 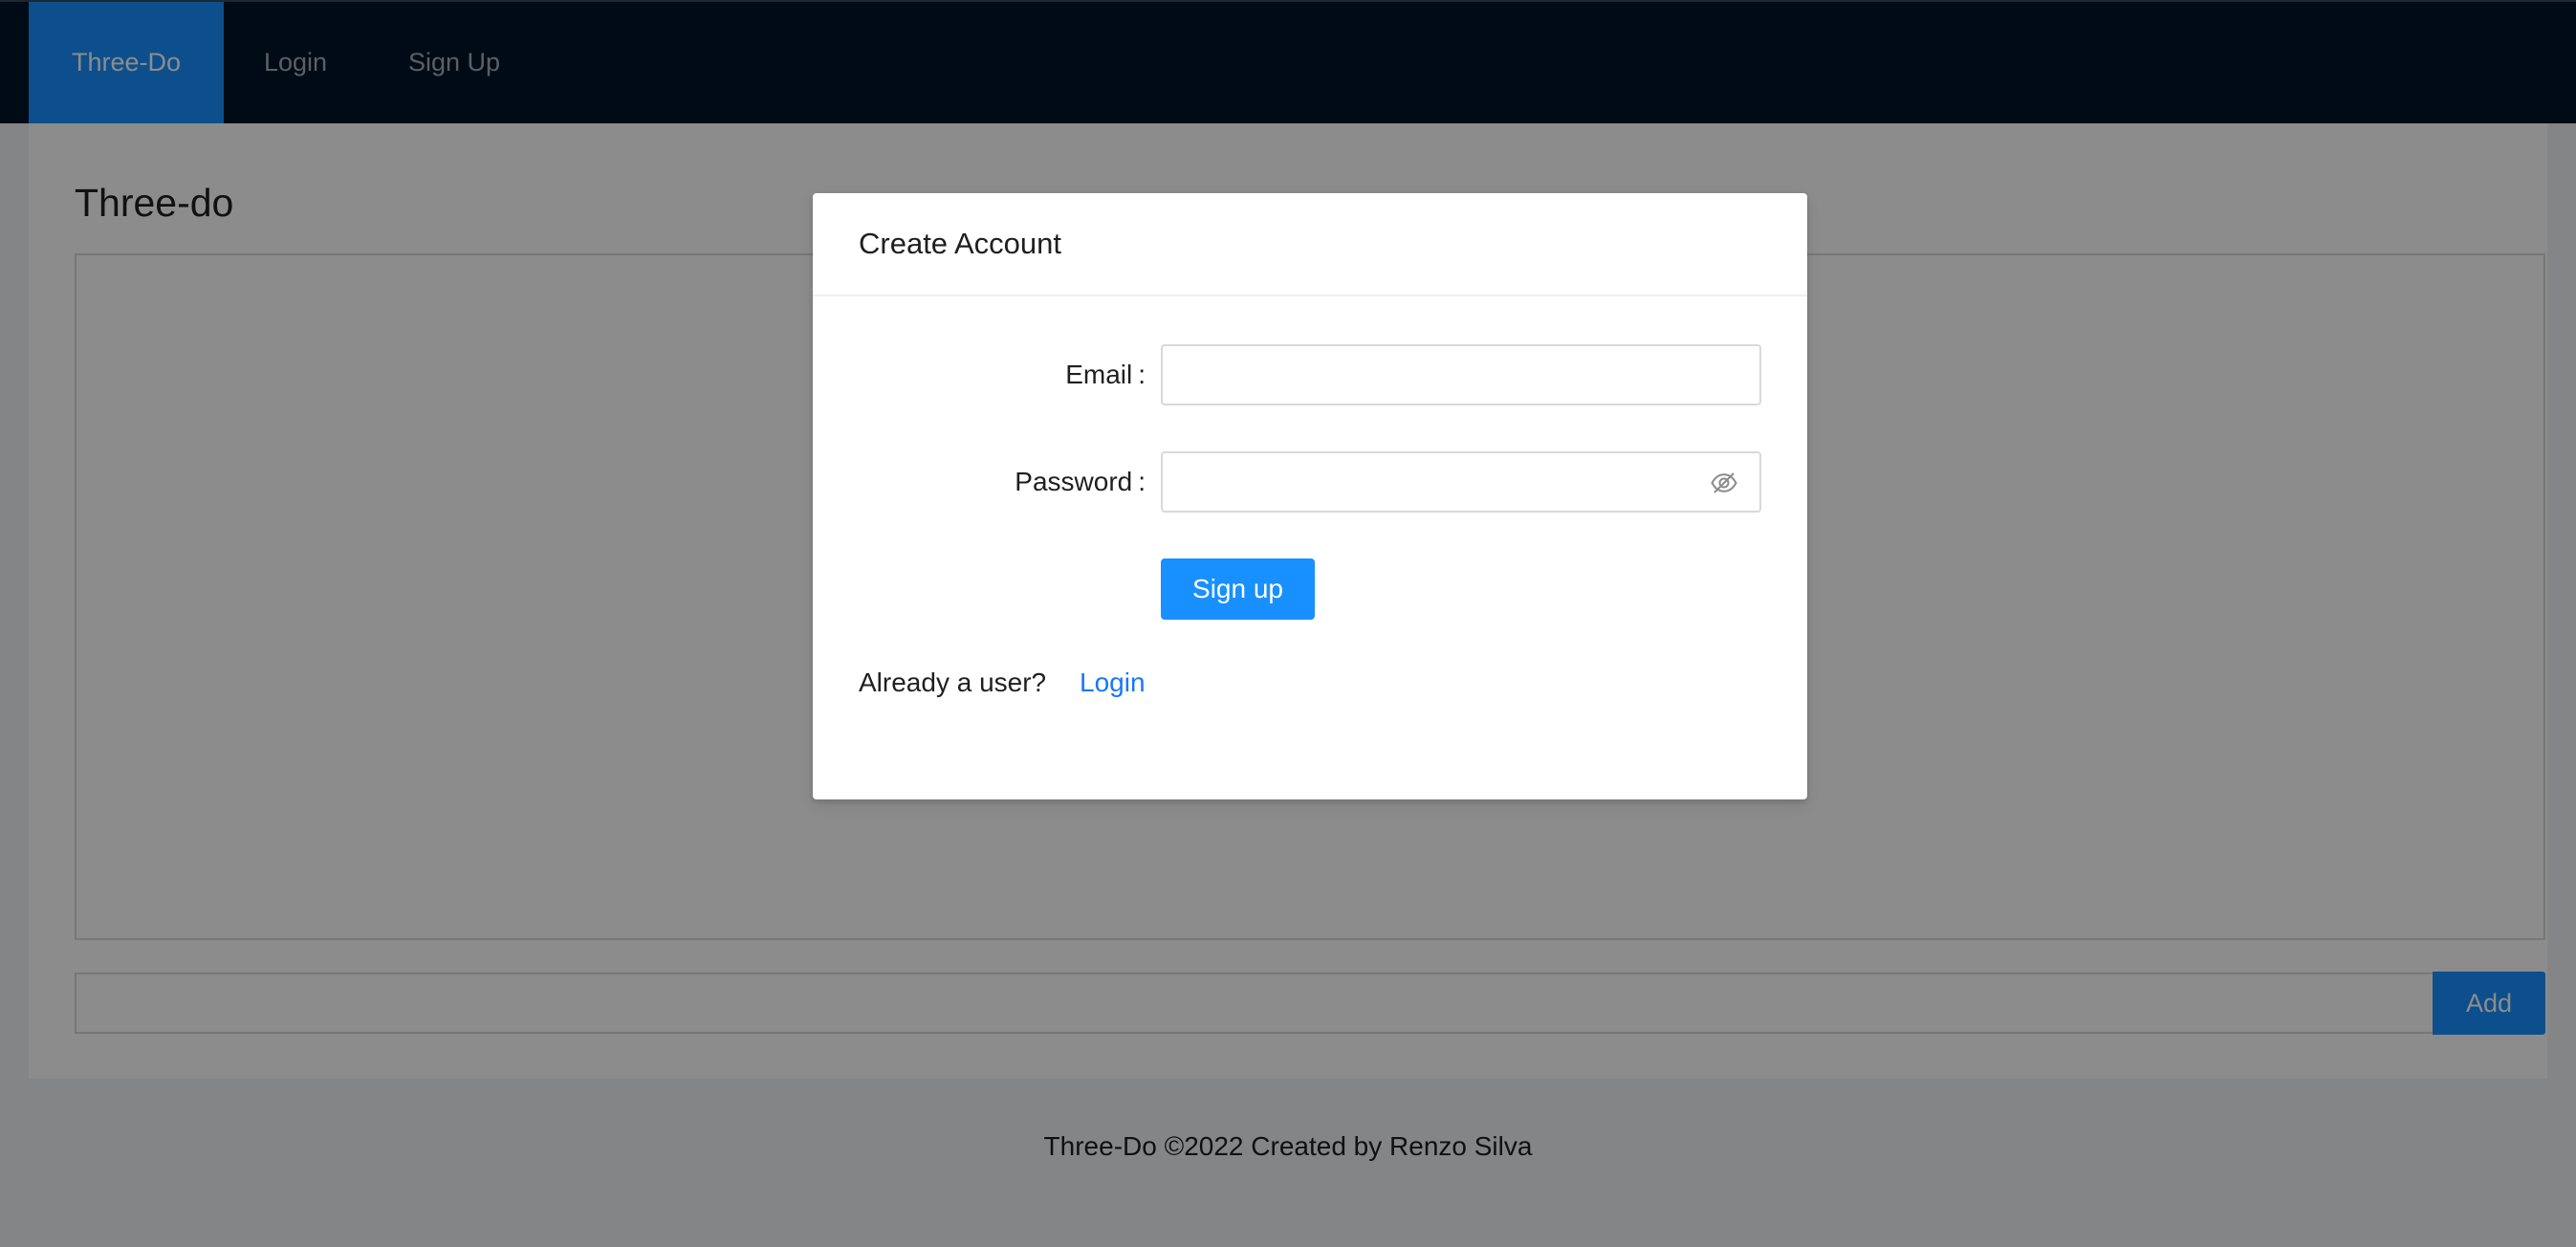 I want to click on password-field, so click(x=1461, y=482).